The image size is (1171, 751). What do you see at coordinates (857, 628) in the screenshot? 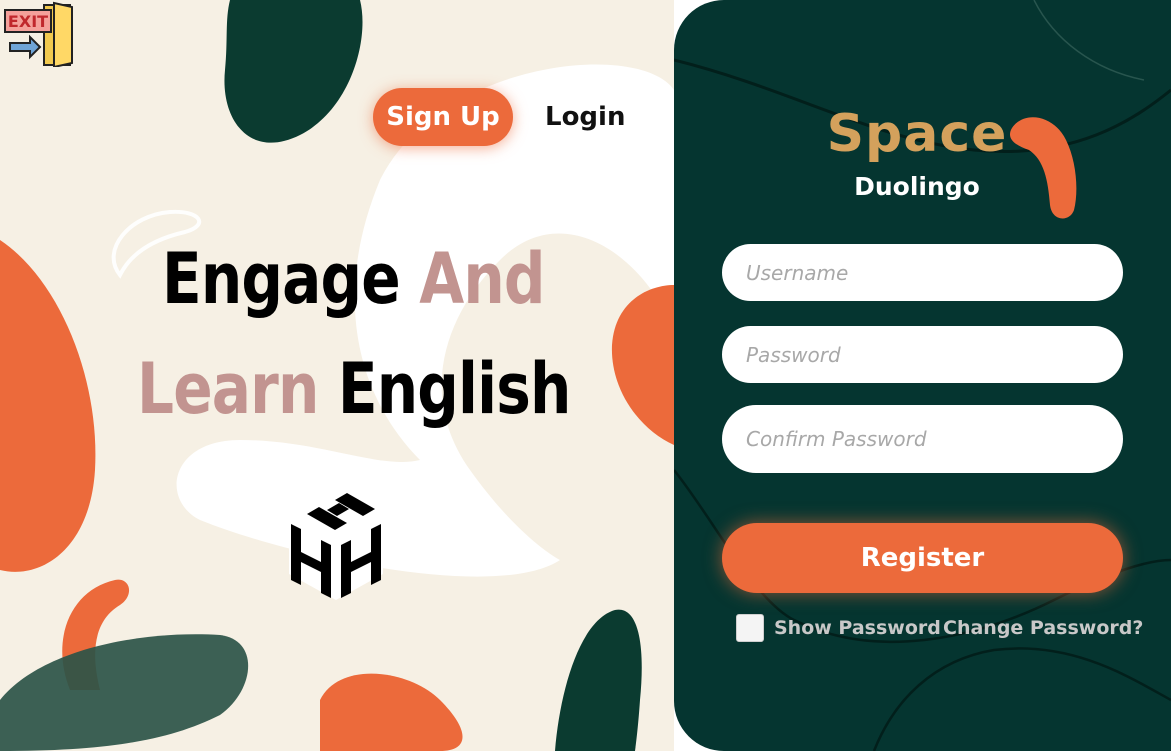
I see `show-password-label: Show Password` at bounding box center [857, 628].